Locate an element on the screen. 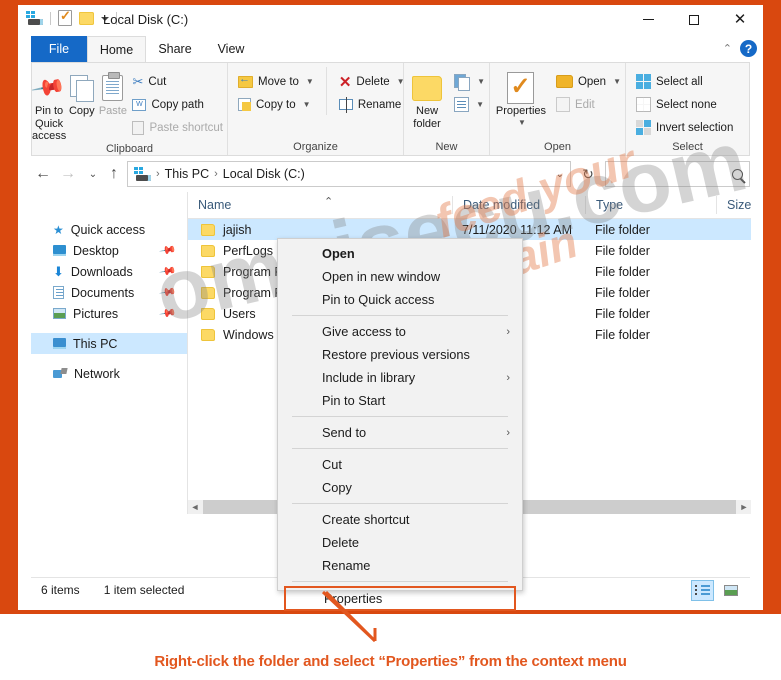  breadcrumb-item-this-pc: This PC is located at coordinates (187, 174).